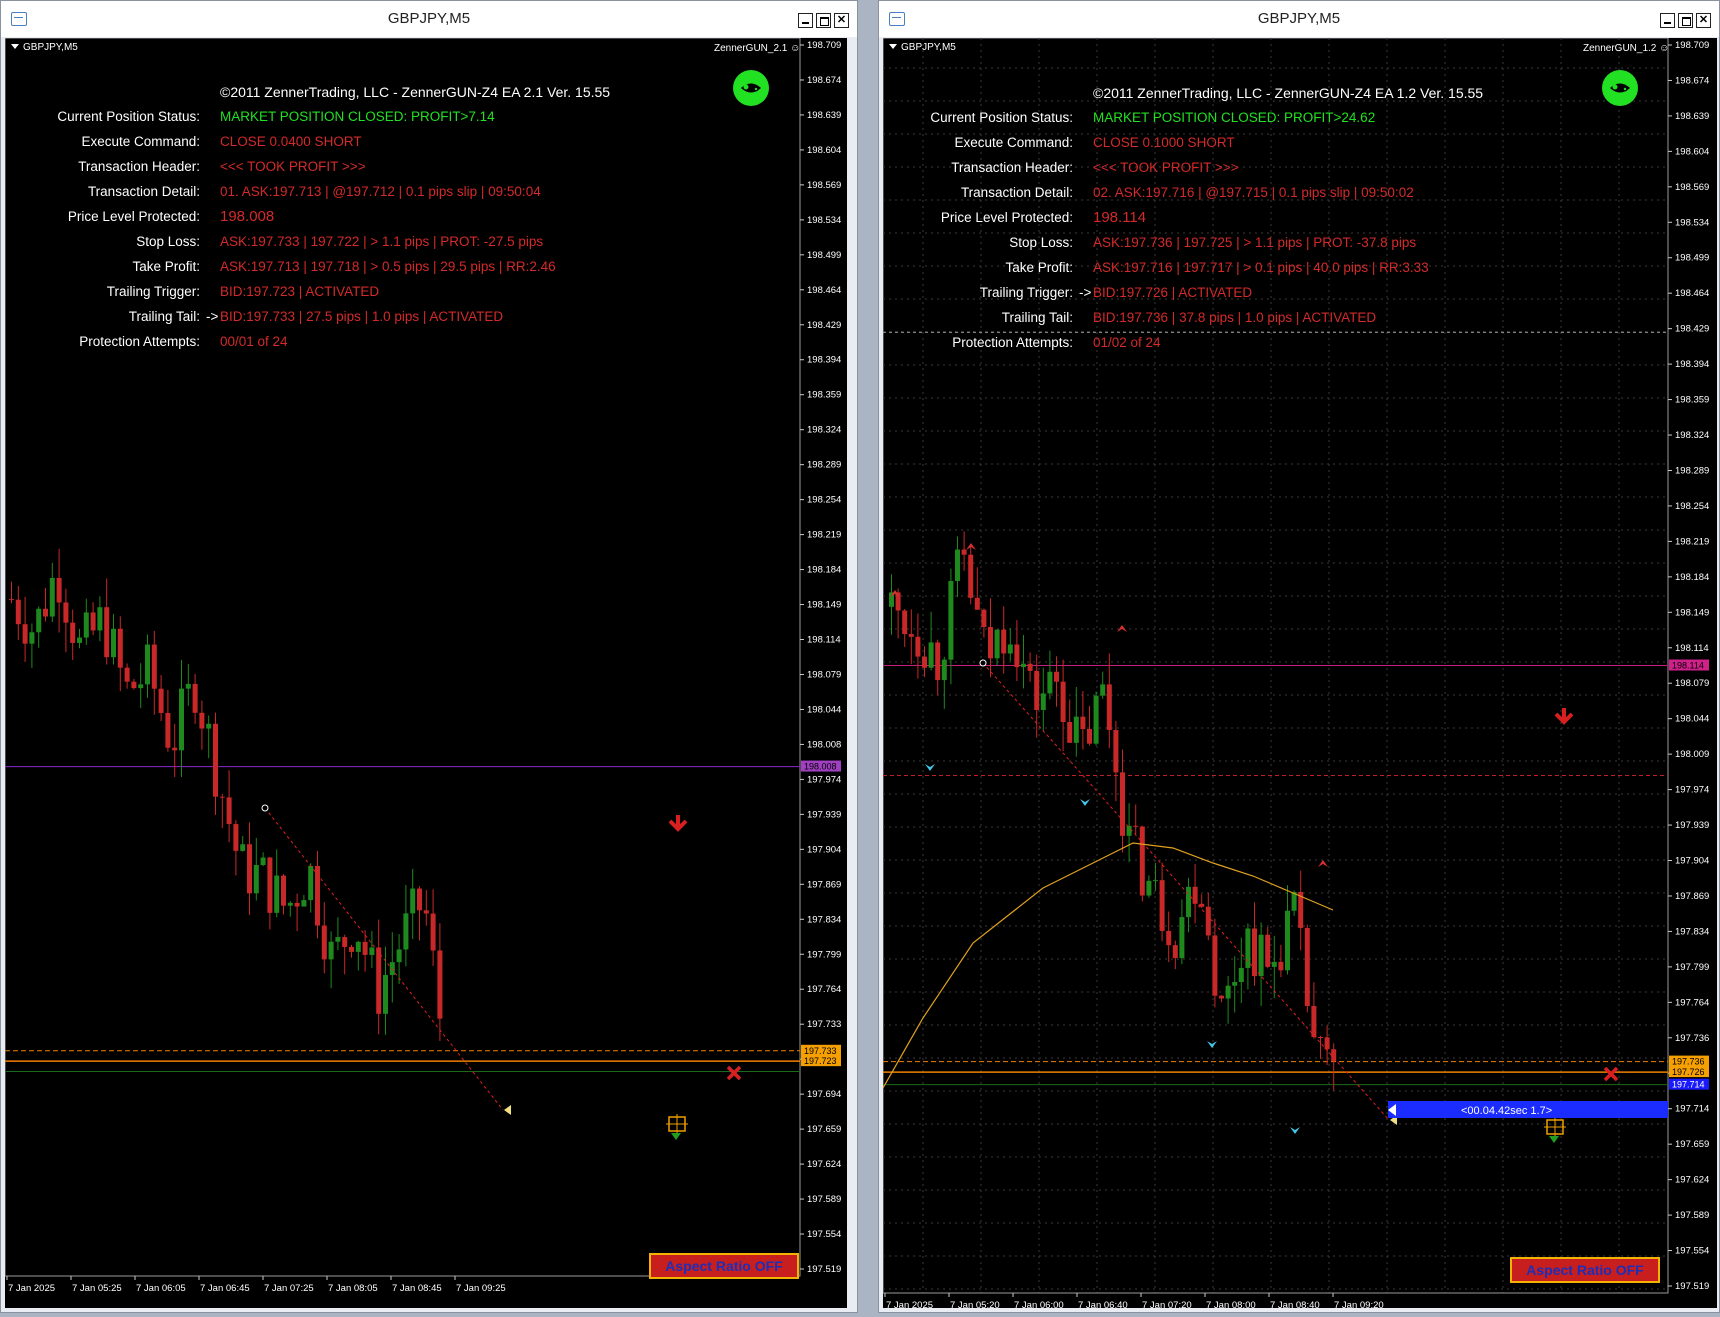 Image resolution: width=1720 pixels, height=1317 pixels. What do you see at coordinates (820, 767) in the screenshot?
I see `price-tag-label: 198.008` at bounding box center [820, 767].